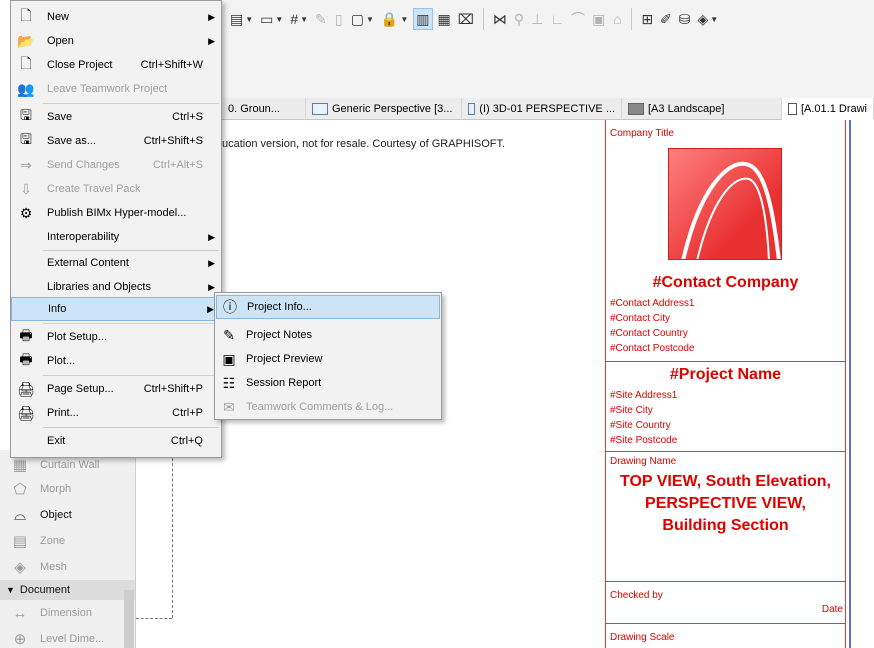  I want to click on tool-label: Object, so click(56, 515).